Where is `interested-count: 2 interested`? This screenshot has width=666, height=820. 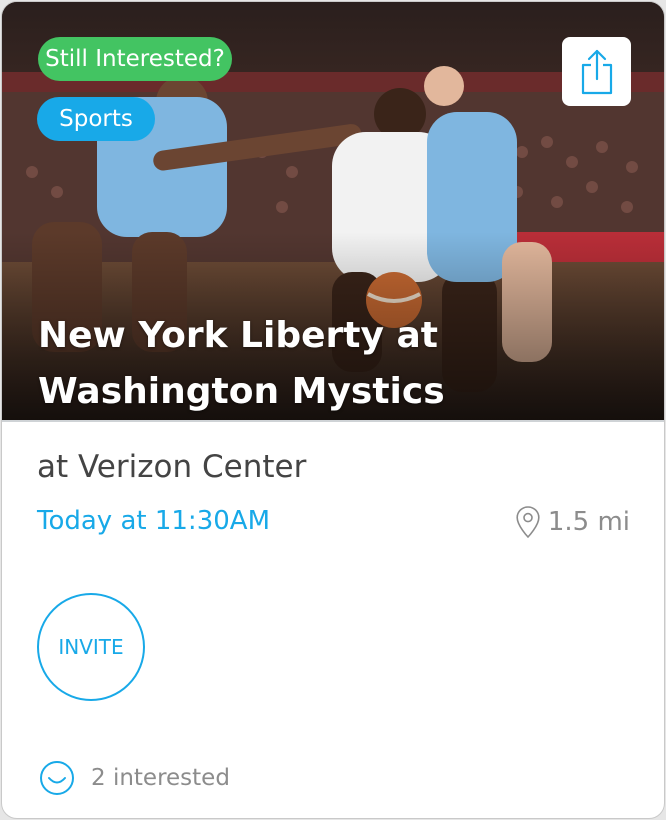 interested-count: 2 interested is located at coordinates (134, 778).